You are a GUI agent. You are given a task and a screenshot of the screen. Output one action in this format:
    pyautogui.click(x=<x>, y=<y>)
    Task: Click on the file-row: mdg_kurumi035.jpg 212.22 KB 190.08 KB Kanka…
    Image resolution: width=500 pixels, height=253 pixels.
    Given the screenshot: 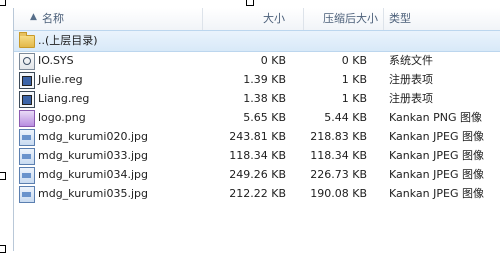 What is the action you would take?
    pyautogui.click(x=257, y=193)
    